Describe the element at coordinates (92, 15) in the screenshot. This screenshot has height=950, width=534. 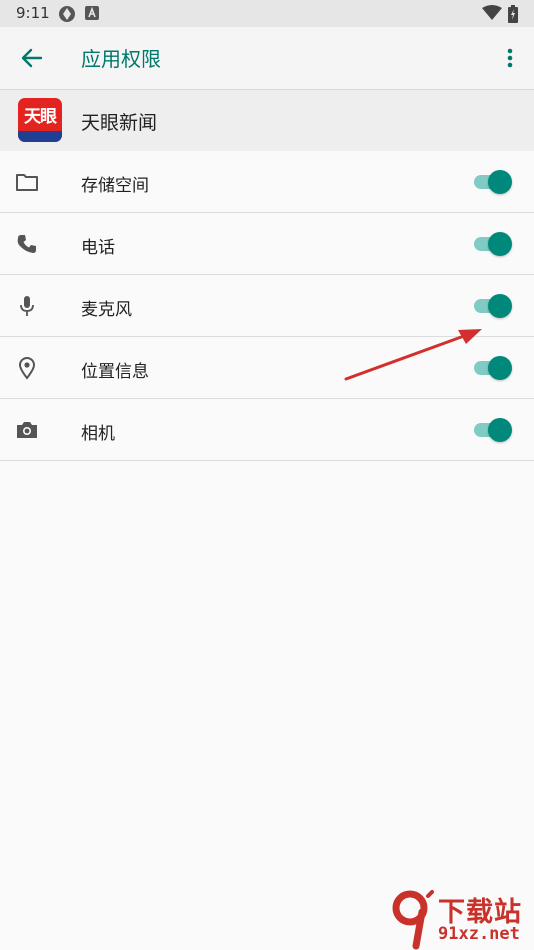
I see `notification-a-icon` at that location.